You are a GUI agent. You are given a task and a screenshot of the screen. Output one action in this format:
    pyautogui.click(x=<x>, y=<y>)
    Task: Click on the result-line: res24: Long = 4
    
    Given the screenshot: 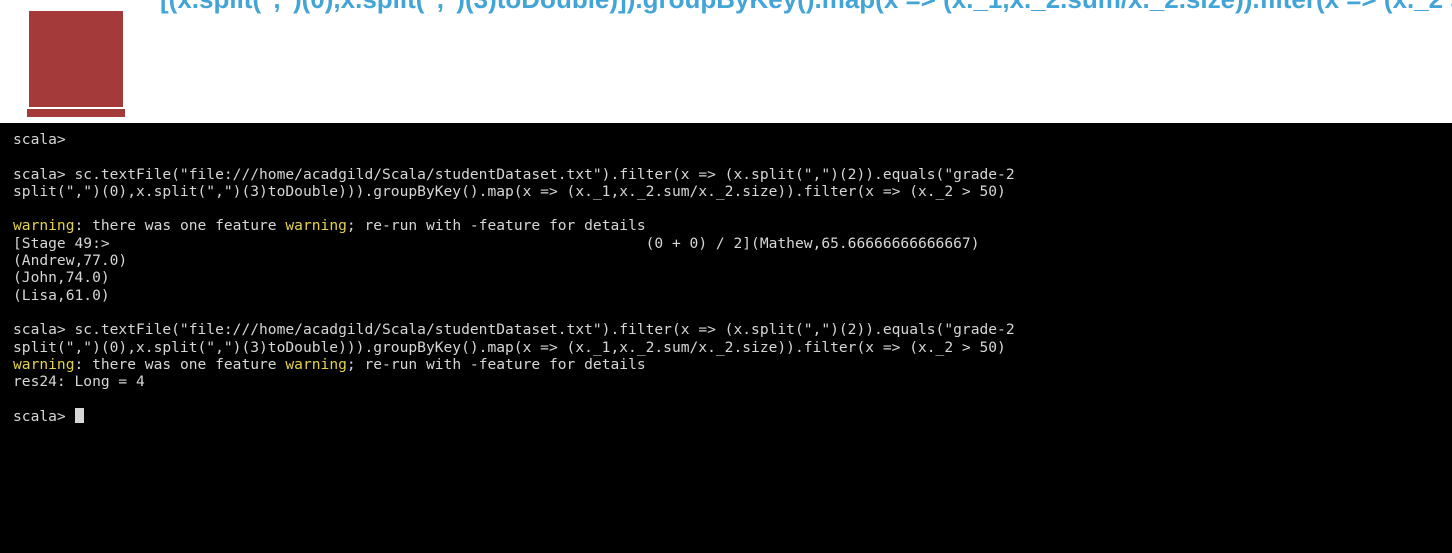 What is the action you would take?
    pyautogui.click(x=79, y=382)
    